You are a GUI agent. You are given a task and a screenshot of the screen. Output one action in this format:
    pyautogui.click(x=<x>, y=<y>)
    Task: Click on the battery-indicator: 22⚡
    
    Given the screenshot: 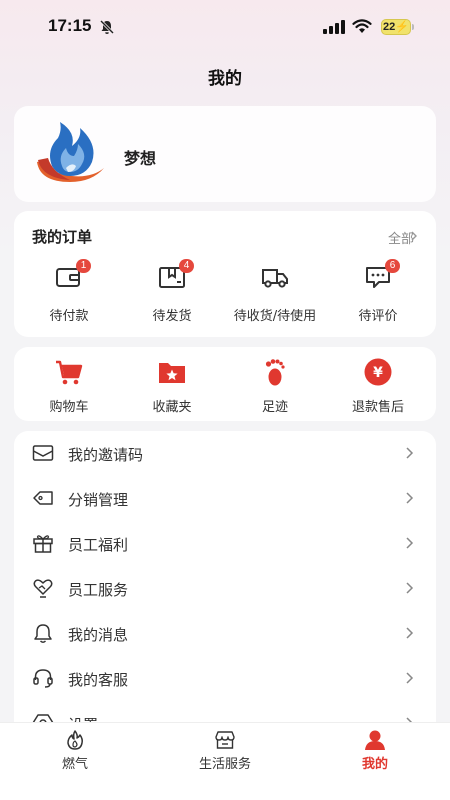 What is the action you would take?
    pyautogui.click(x=396, y=27)
    